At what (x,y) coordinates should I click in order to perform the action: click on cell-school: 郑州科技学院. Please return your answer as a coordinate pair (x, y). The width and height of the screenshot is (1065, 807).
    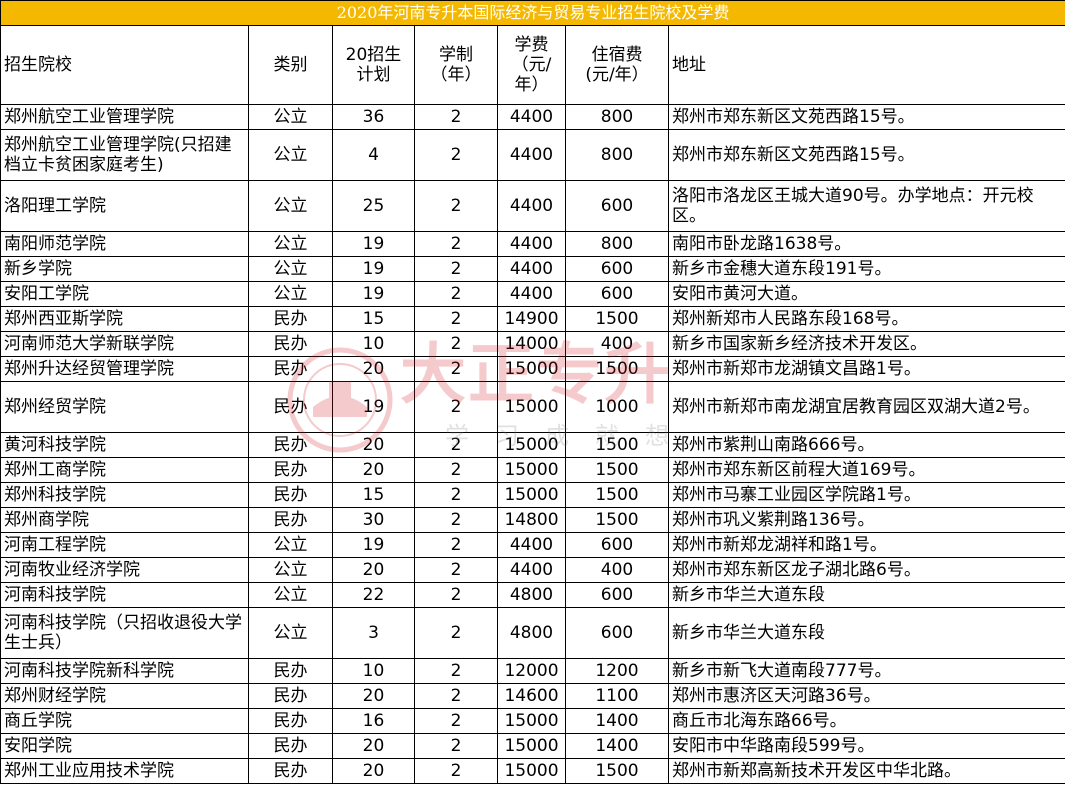
    Looking at the image, I should click on (124, 495).